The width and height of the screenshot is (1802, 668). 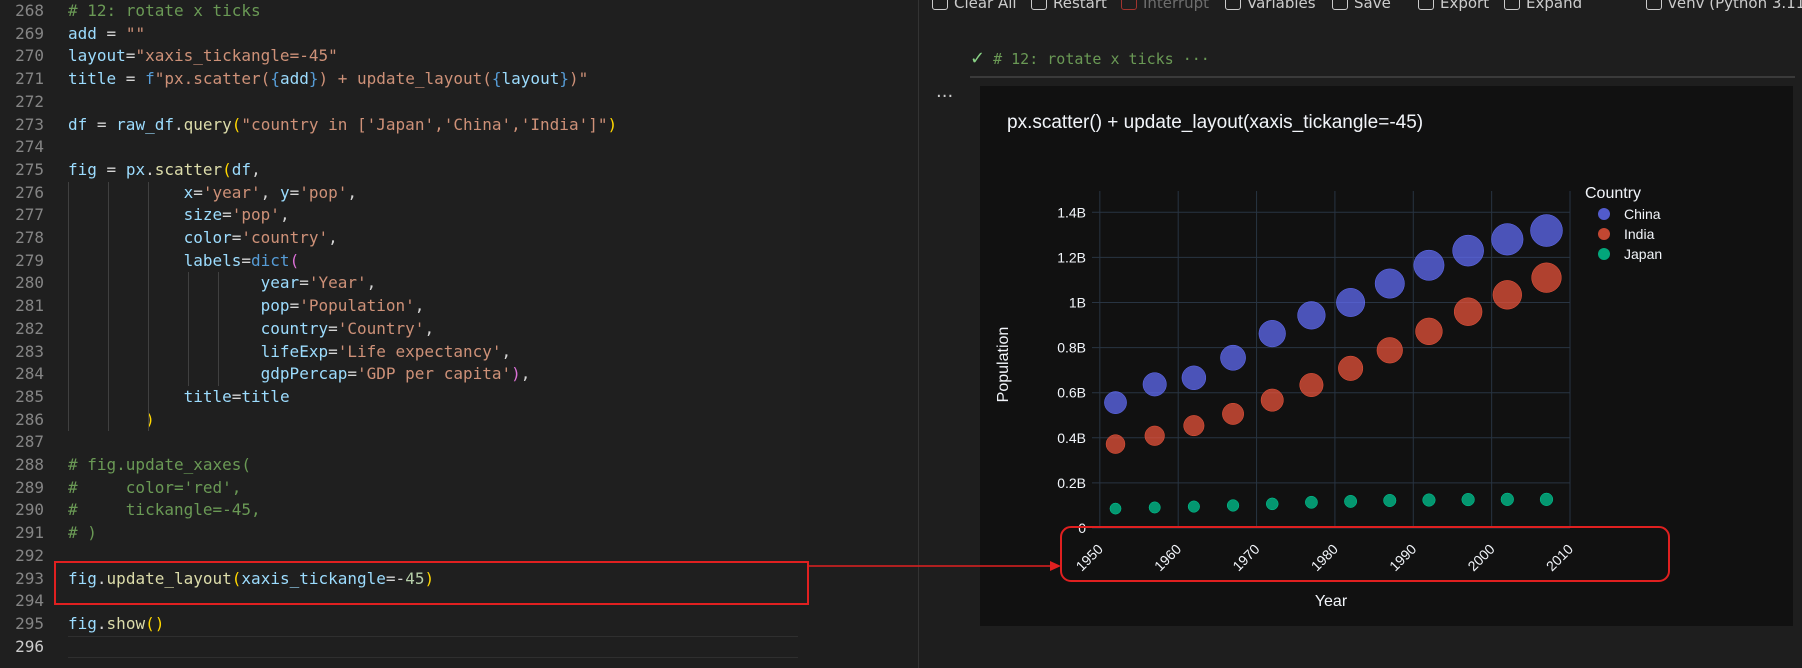 I want to click on legend-label-china: China, so click(x=1642, y=214).